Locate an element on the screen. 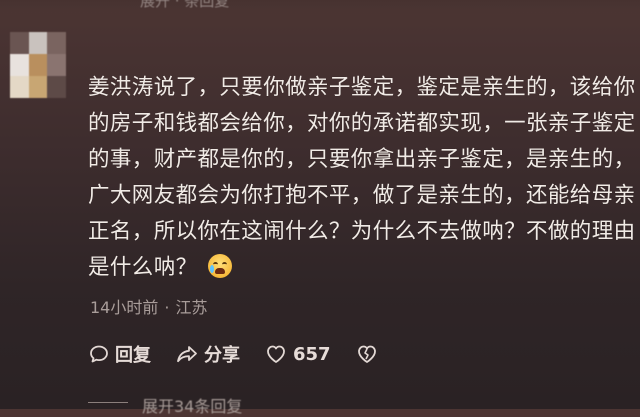 The height and width of the screenshot is (417, 640). comment-line: 正名，所以你在这闹什么？为什么不去做呐？不做的理由 is located at coordinates (362, 231).